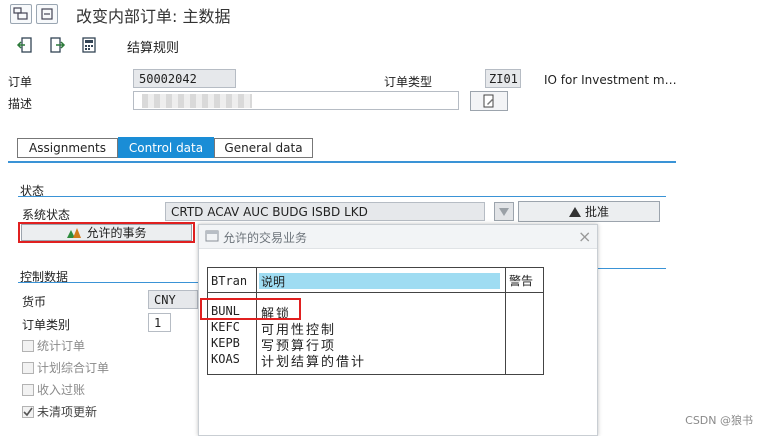 The width and height of the screenshot is (767, 436). What do you see at coordinates (47, 14) in the screenshot?
I see `customize-icon` at bounding box center [47, 14].